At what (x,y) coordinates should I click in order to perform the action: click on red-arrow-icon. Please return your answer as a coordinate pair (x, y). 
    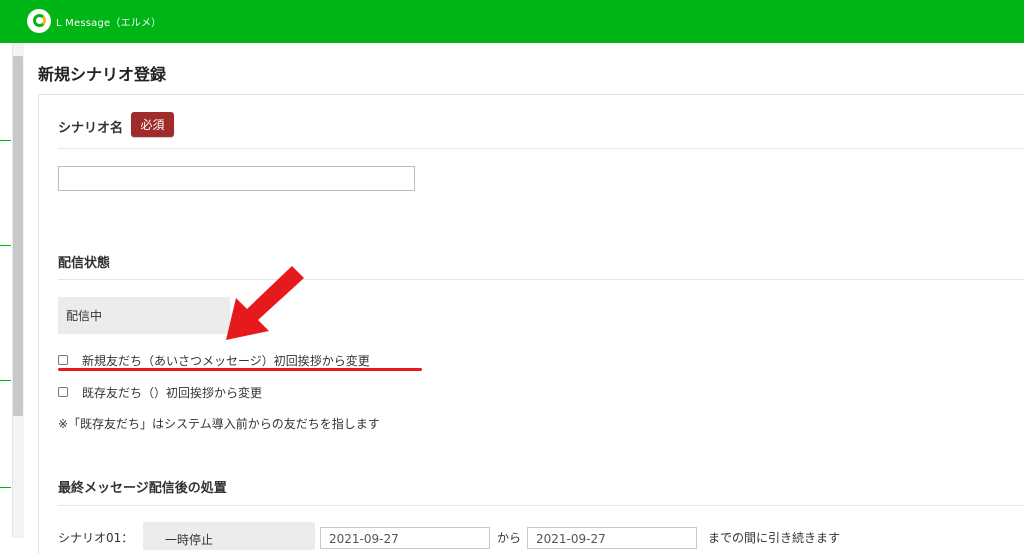
    Looking at the image, I should click on (265, 303).